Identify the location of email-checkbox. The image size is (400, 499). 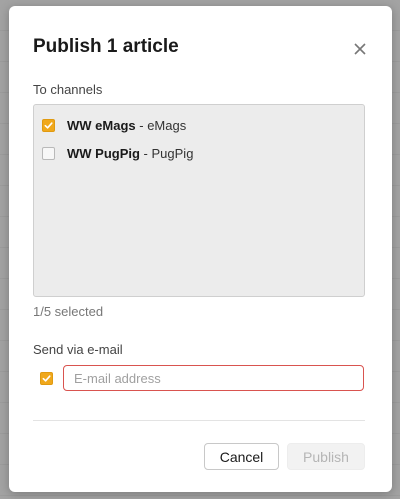
(46, 378).